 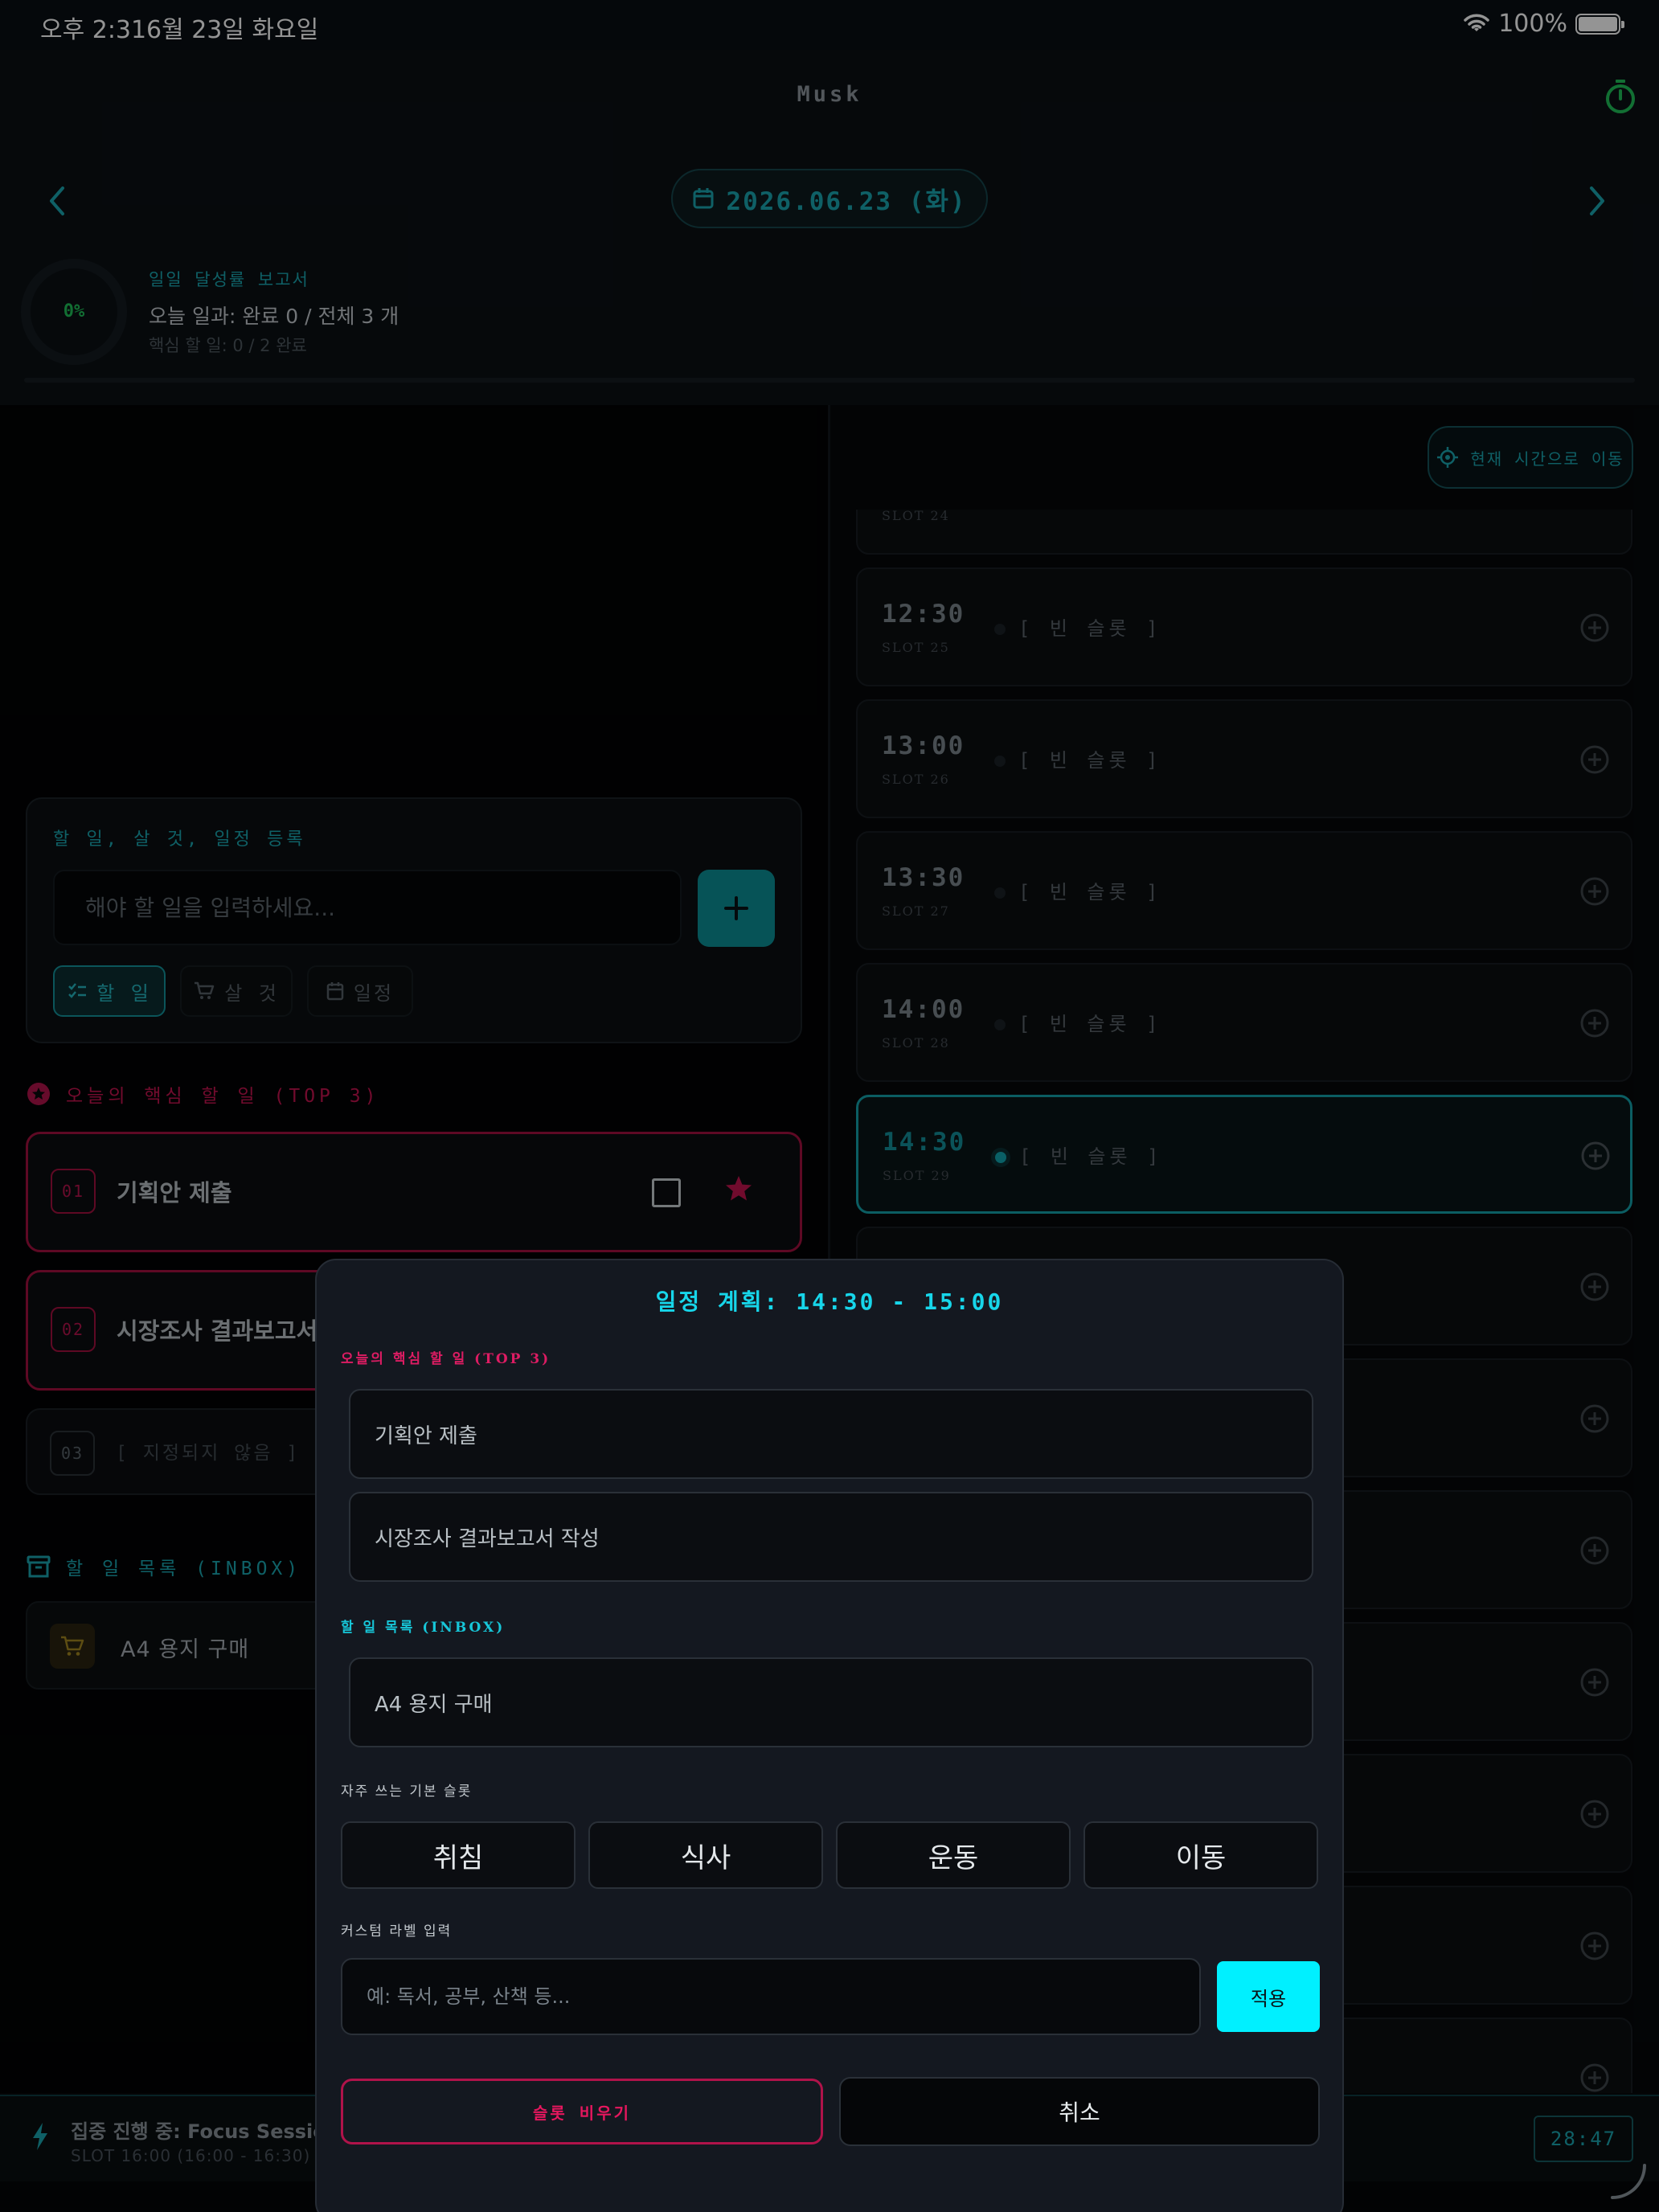 What do you see at coordinates (831, 1537) in the screenshot?
I see `modal-top3-option: 시장조사 결과보고서 작성` at bounding box center [831, 1537].